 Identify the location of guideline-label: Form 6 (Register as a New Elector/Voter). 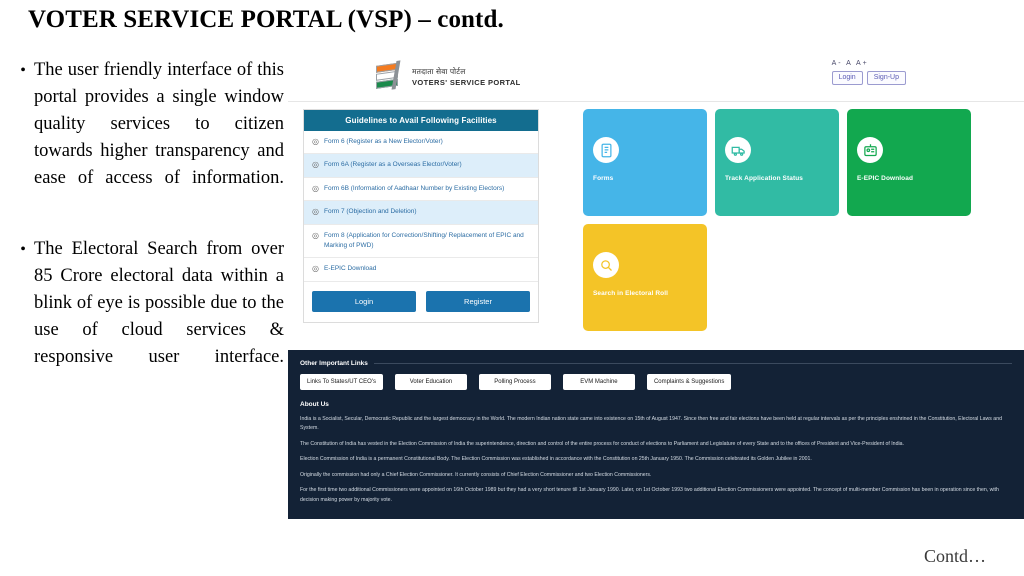
(383, 141).